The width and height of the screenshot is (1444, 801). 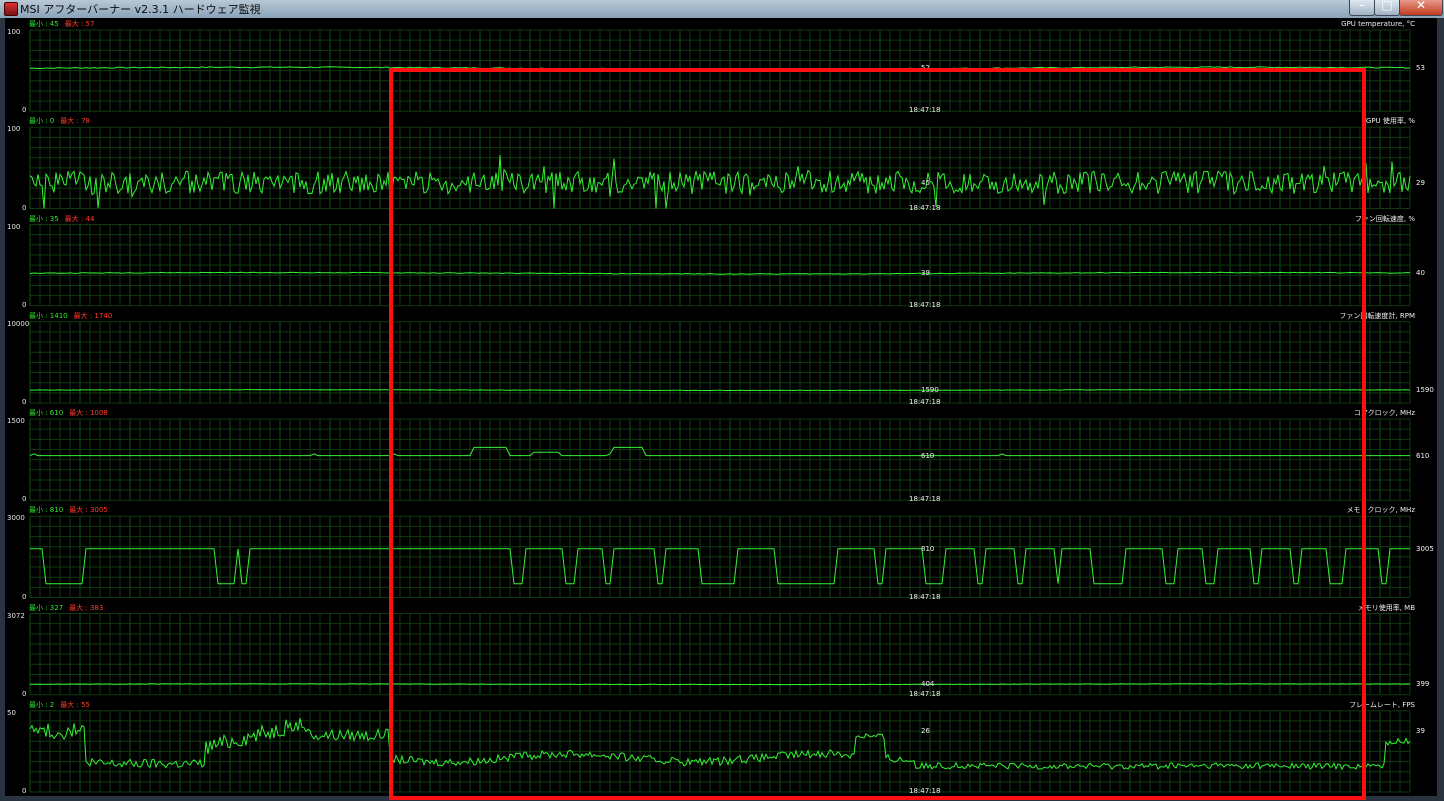 I want to click on close-icon: ✕, so click(x=1421, y=6).